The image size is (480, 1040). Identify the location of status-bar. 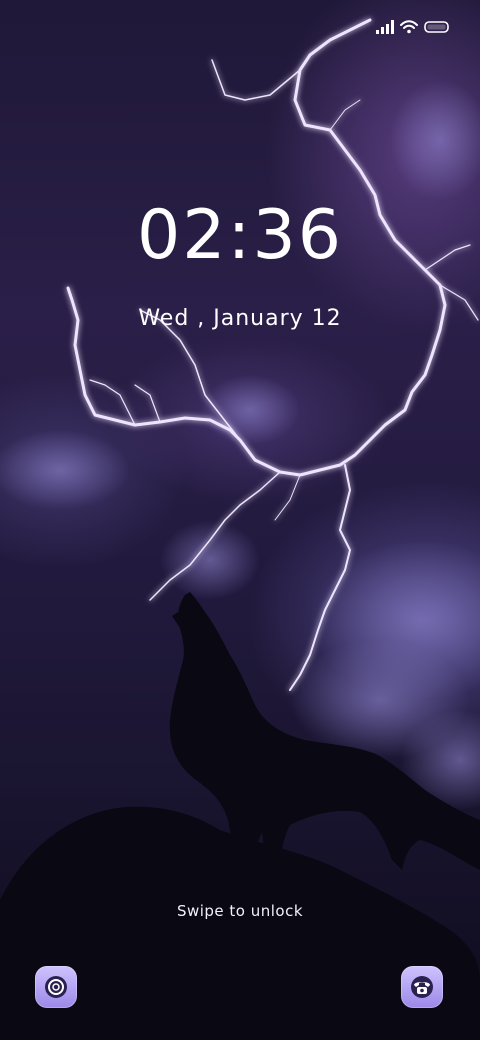
(413, 27).